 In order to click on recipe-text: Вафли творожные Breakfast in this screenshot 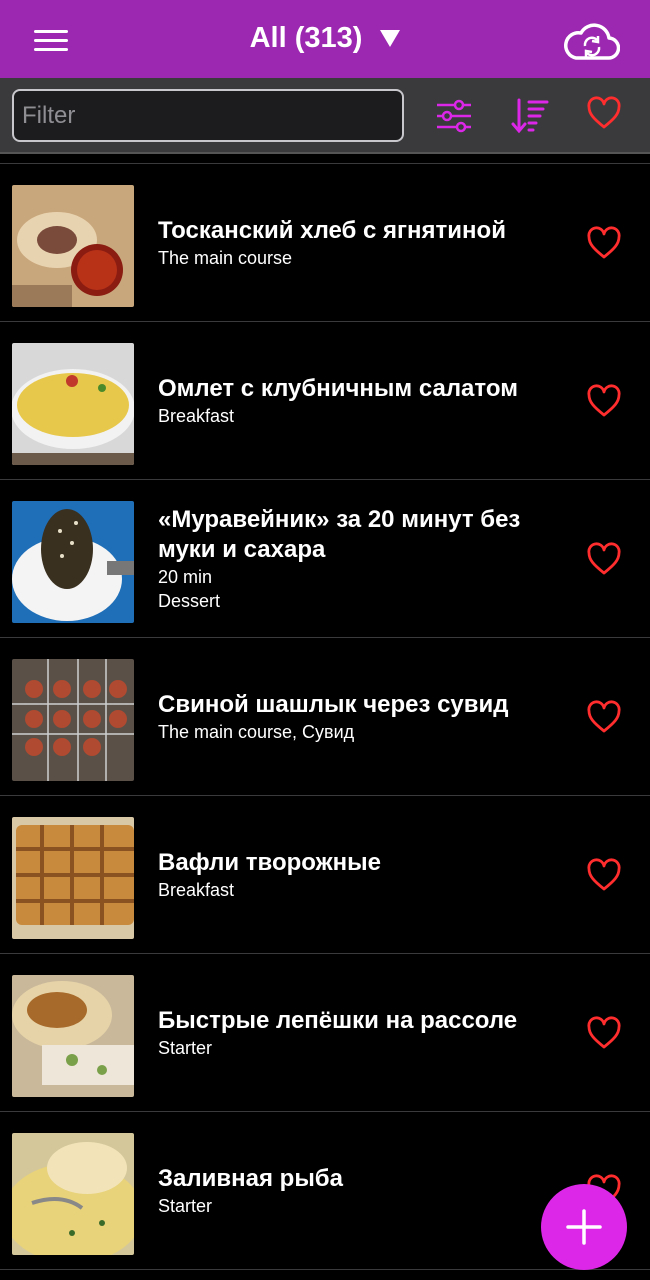, I will do `click(358, 874)`.